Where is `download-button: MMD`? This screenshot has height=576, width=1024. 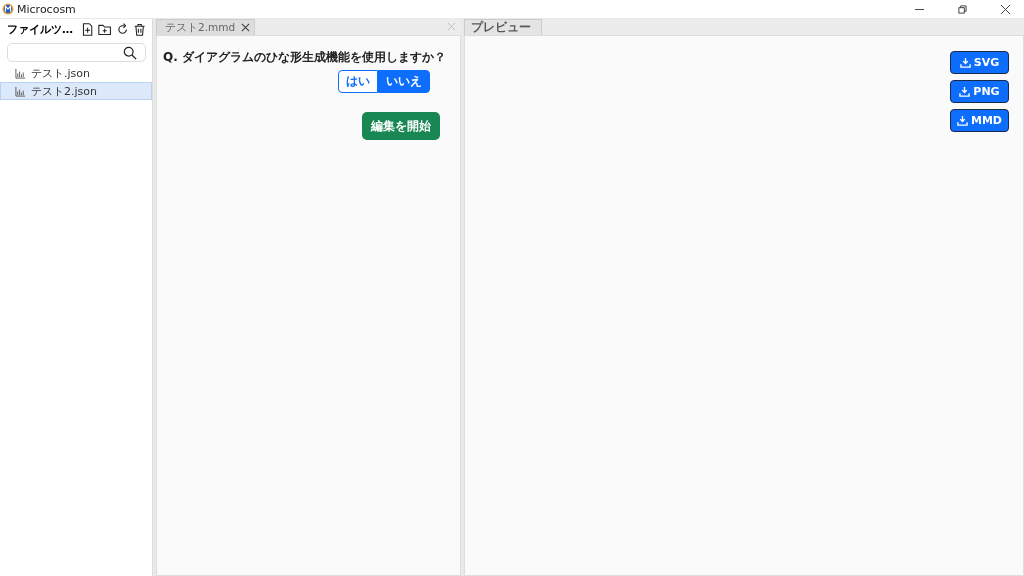 download-button: MMD is located at coordinates (979, 120).